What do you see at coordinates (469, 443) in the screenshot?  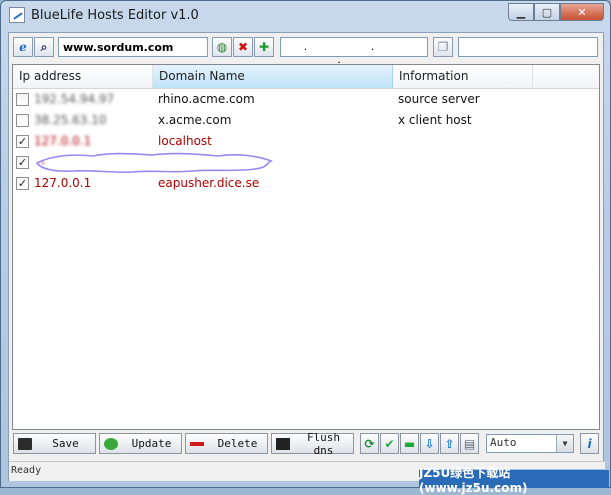 I see `hosts-file-icon: ▤` at bounding box center [469, 443].